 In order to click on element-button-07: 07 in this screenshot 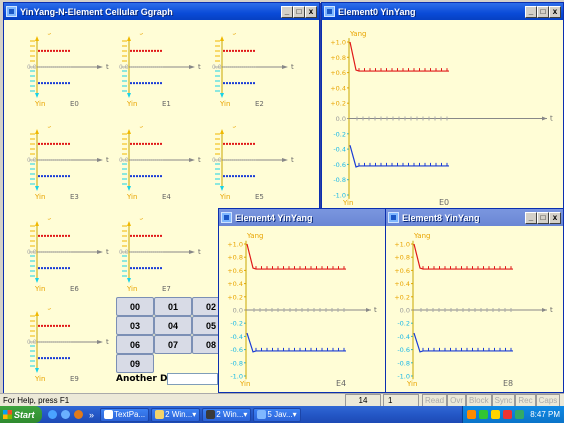, I will do `click(173, 344)`.